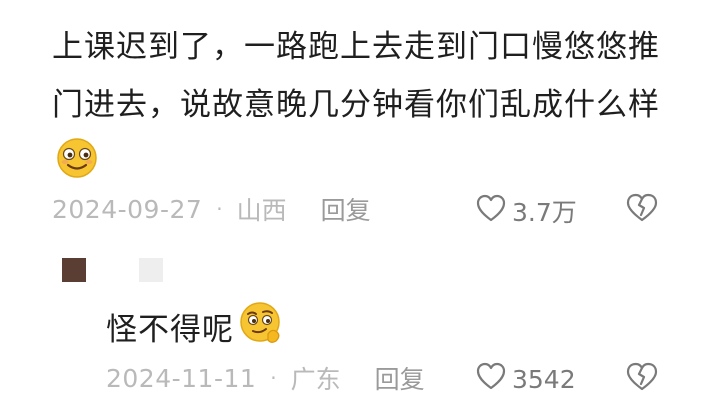 This screenshot has width=720, height=405. I want to click on comment-location: 山西, so click(261, 210).